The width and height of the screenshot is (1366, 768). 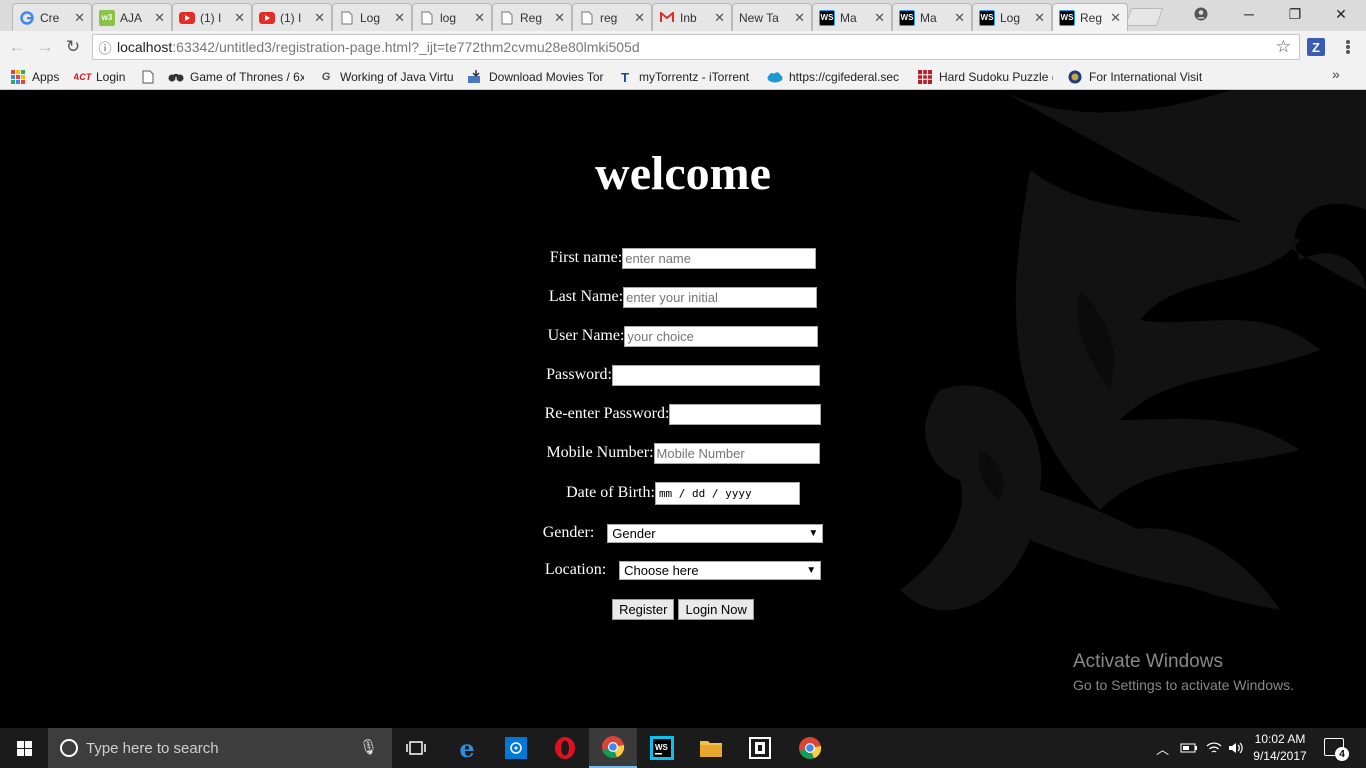 I want to click on opera-icon, so click(x=565, y=748).